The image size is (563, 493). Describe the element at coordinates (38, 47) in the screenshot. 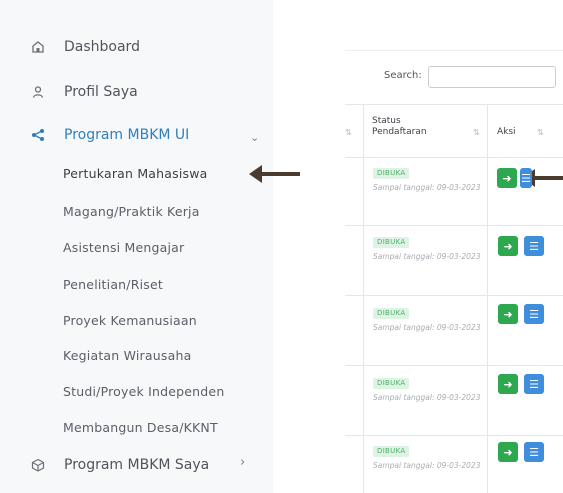

I see `home-icon` at that location.